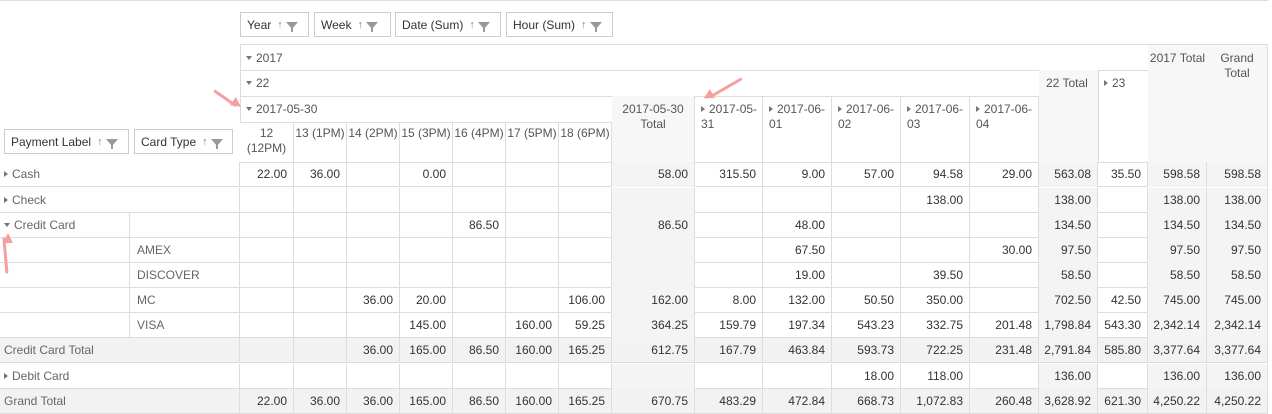  What do you see at coordinates (426, 142) in the screenshot?
I see `hour-header: 15 (3PM)` at bounding box center [426, 142].